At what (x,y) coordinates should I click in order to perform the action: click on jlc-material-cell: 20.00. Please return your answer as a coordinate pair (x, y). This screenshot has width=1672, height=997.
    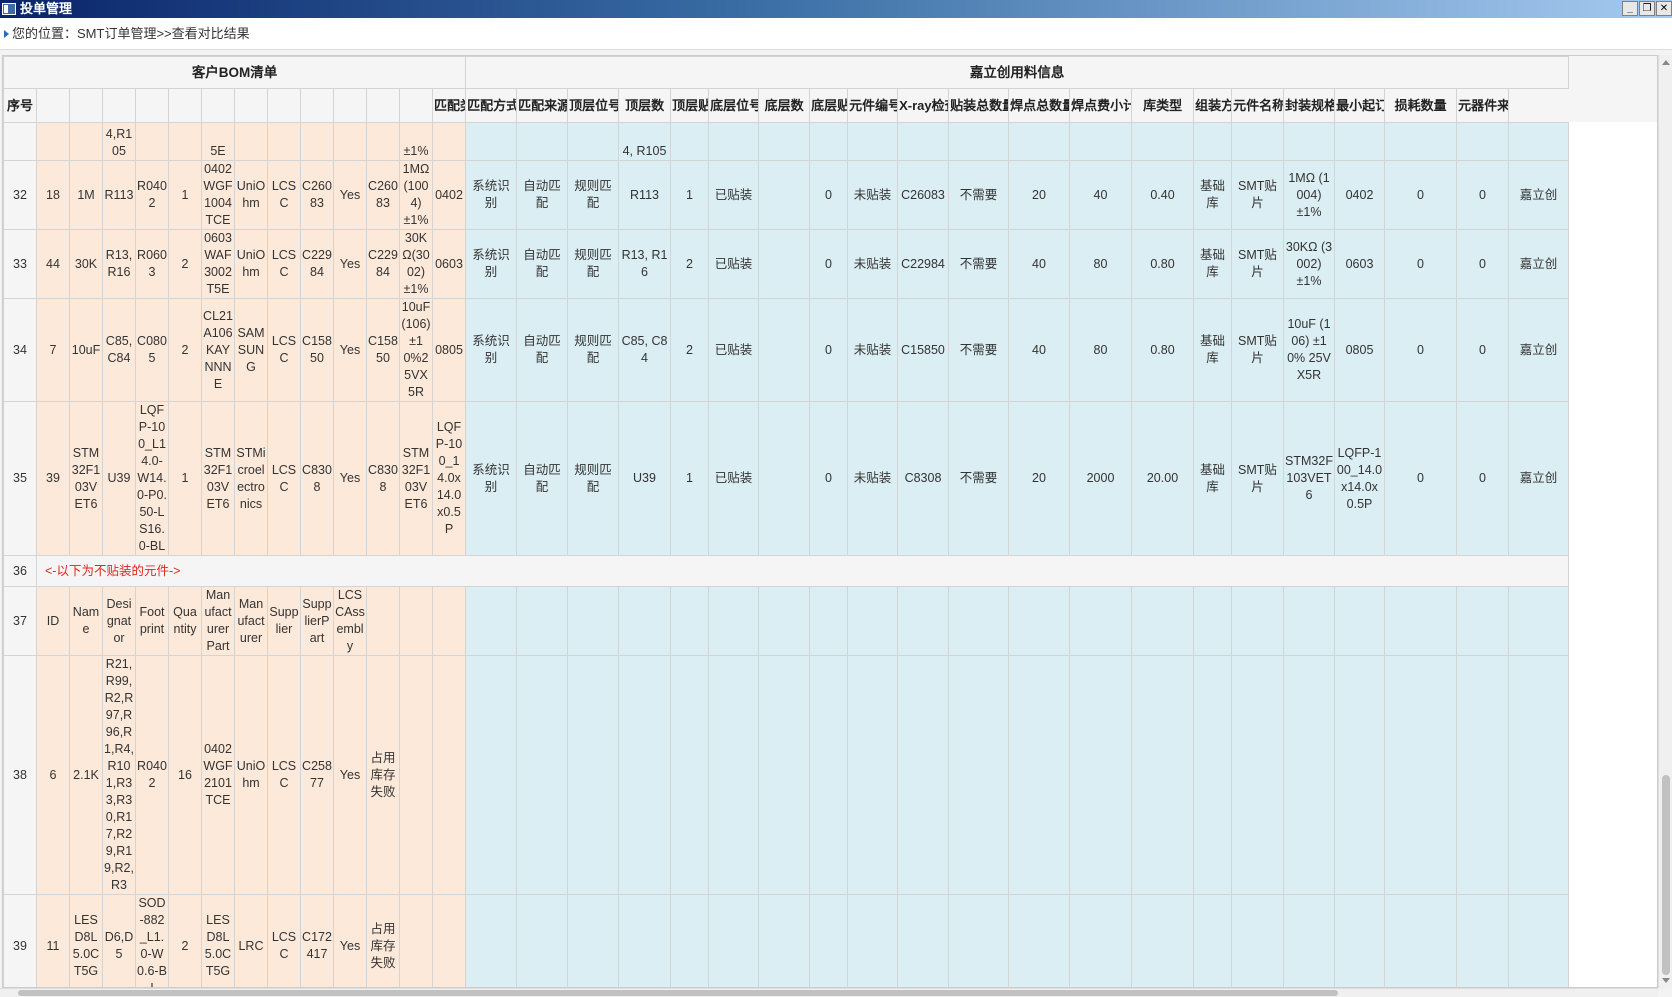
    Looking at the image, I should click on (1162, 478).